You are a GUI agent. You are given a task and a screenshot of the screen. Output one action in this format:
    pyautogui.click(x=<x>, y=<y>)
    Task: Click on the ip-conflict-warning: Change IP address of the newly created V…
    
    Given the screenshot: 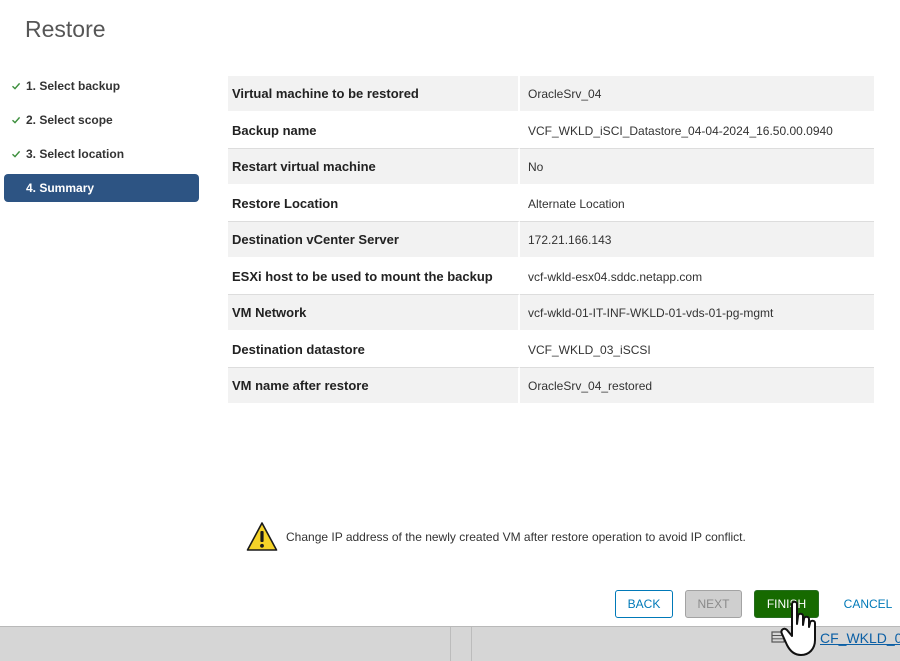 What is the action you would take?
    pyautogui.click(x=496, y=537)
    